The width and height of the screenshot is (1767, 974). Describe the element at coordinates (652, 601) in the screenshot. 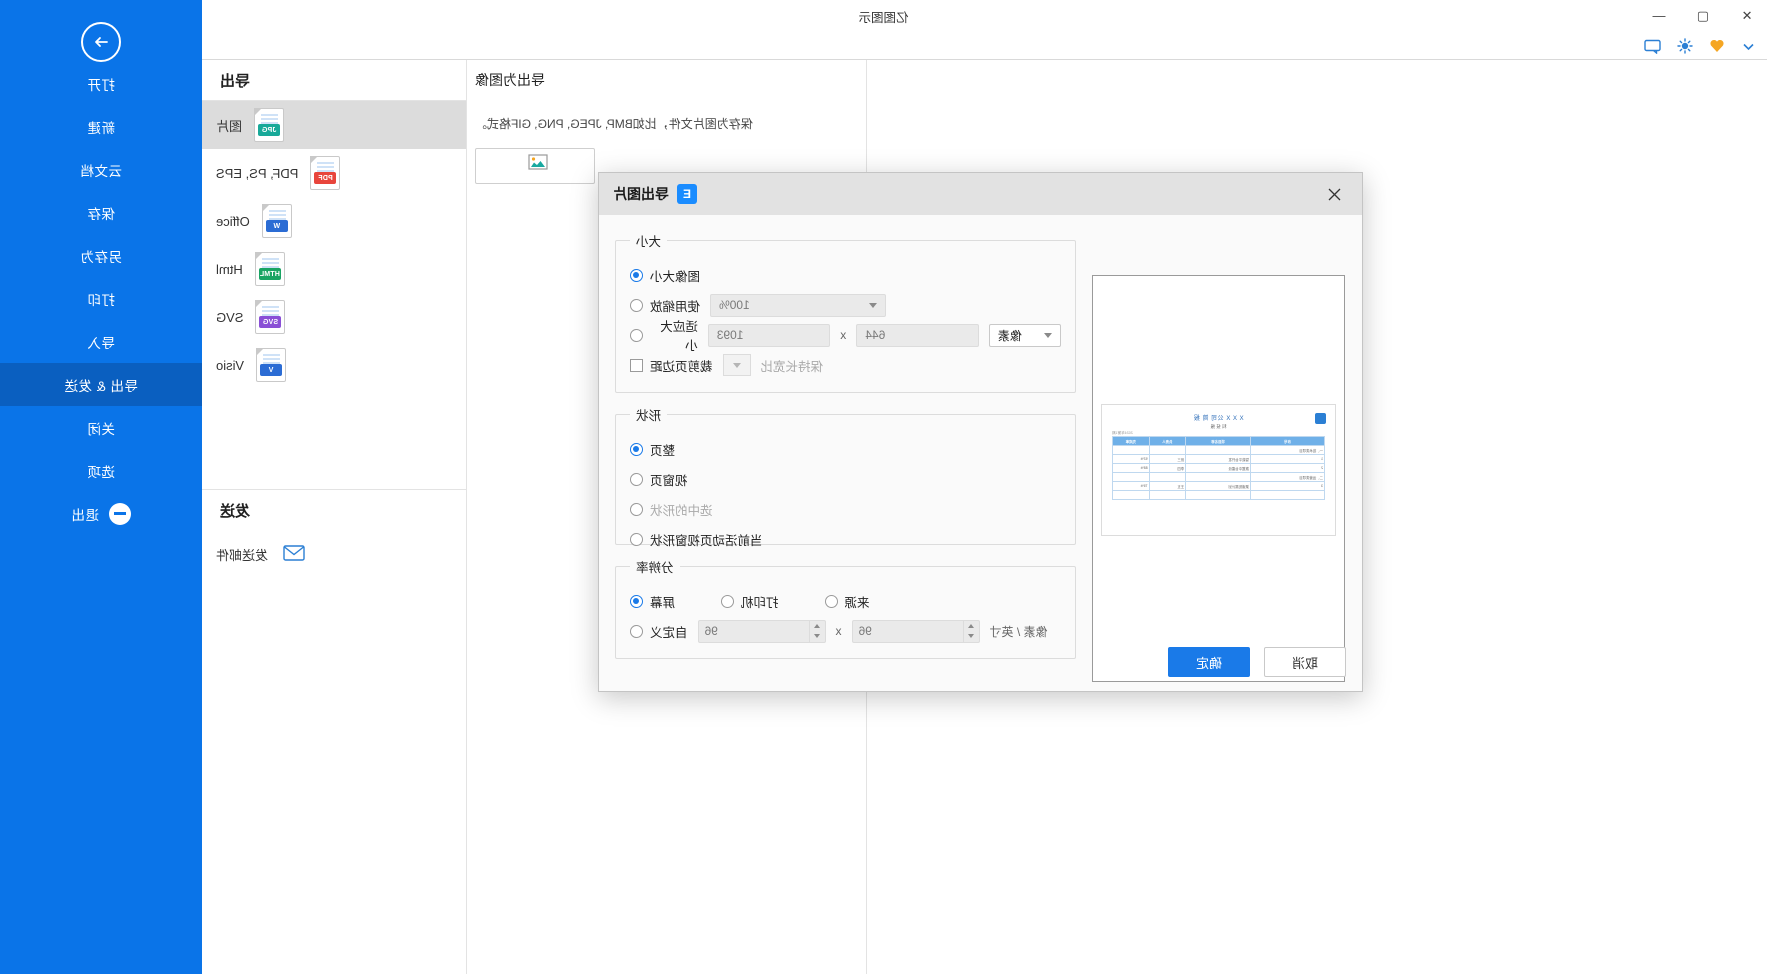

I see `radio-screen: 屏幕` at that location.